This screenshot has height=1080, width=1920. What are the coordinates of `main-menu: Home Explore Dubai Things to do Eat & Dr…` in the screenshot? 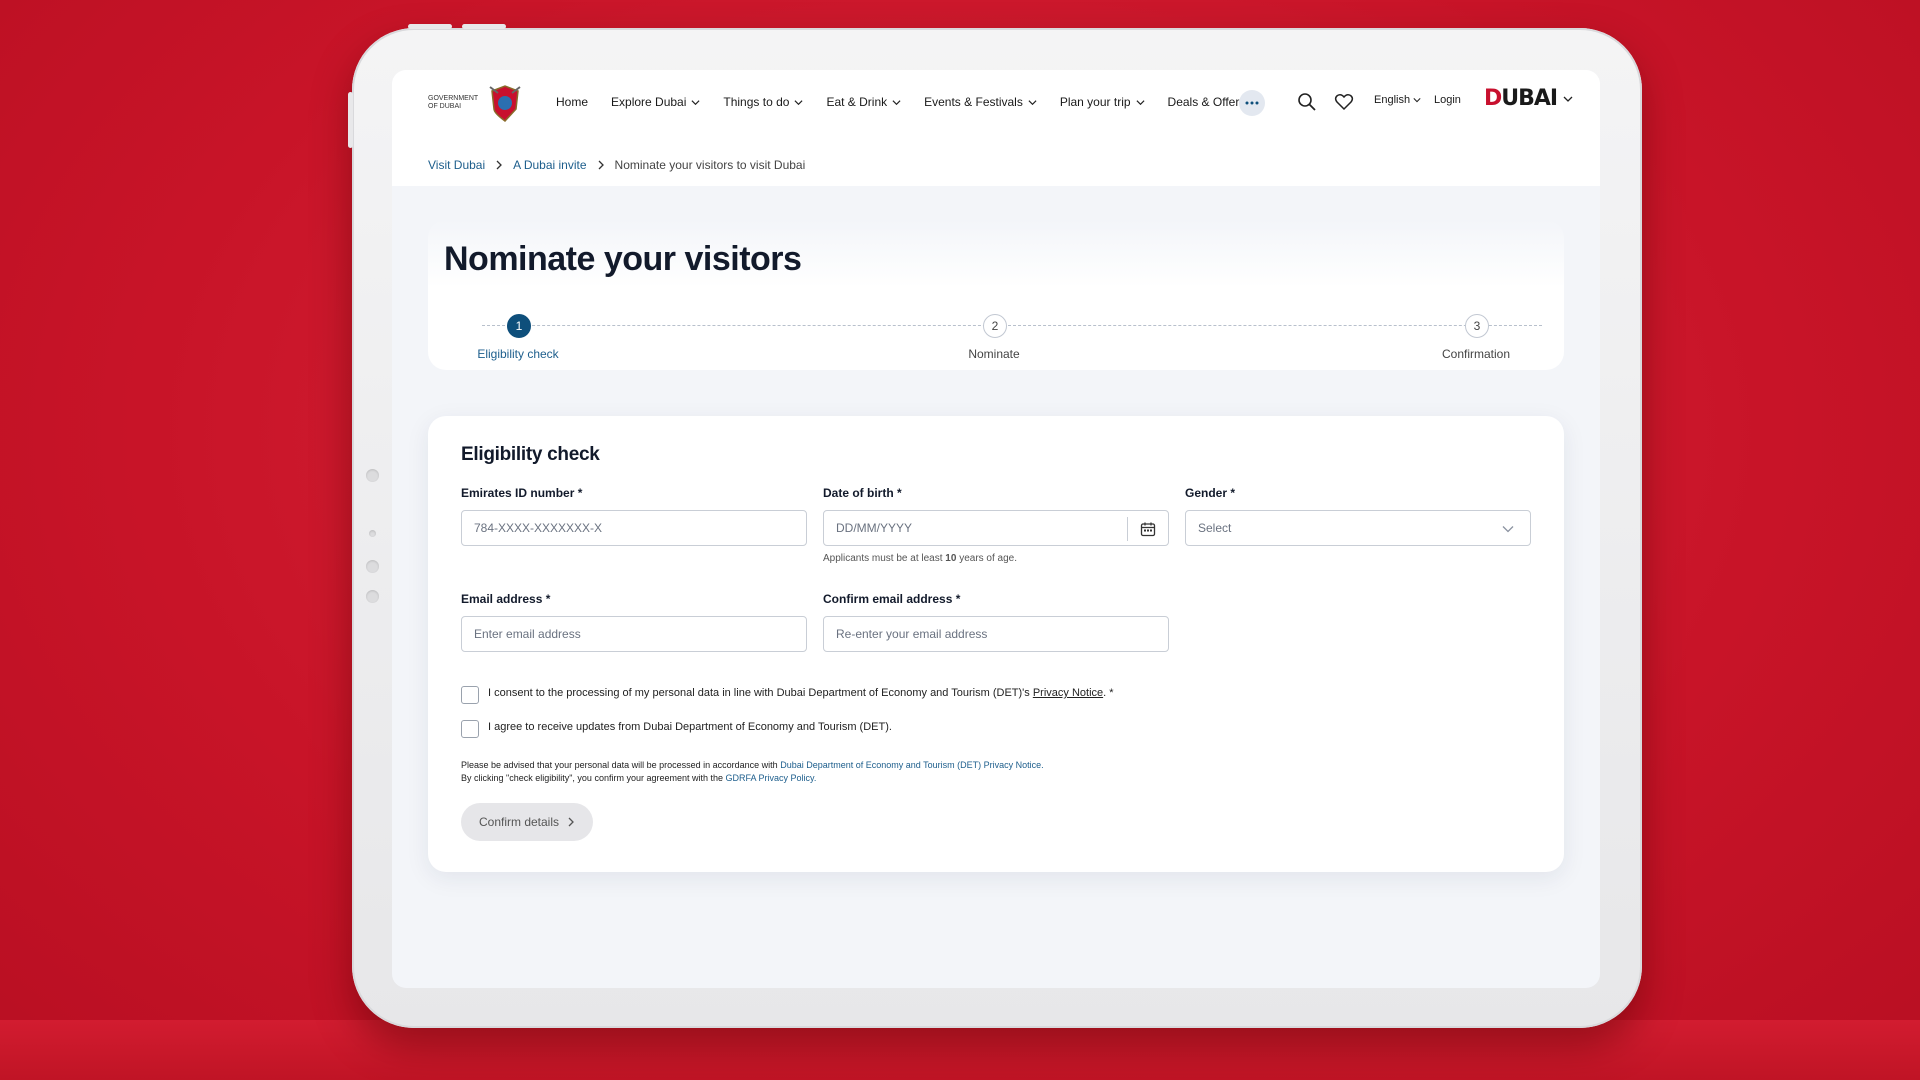 It's located at (919, 102).